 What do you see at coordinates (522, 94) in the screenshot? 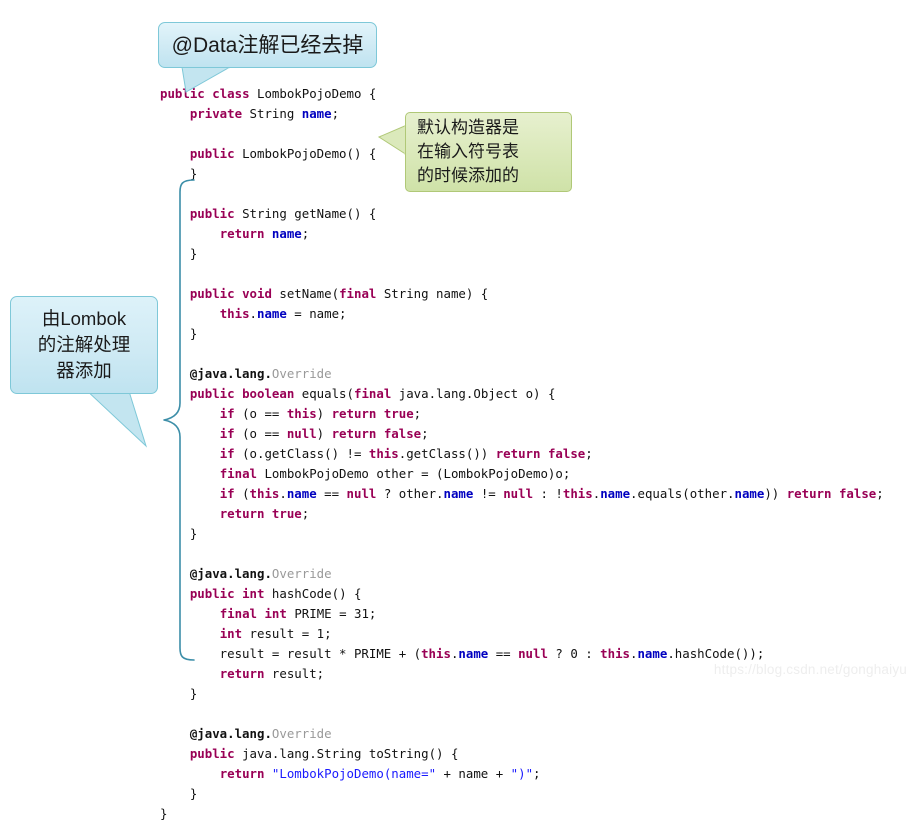
I see `code-line: public class LombokPojoDemo {` at bounding box center [522, 94].